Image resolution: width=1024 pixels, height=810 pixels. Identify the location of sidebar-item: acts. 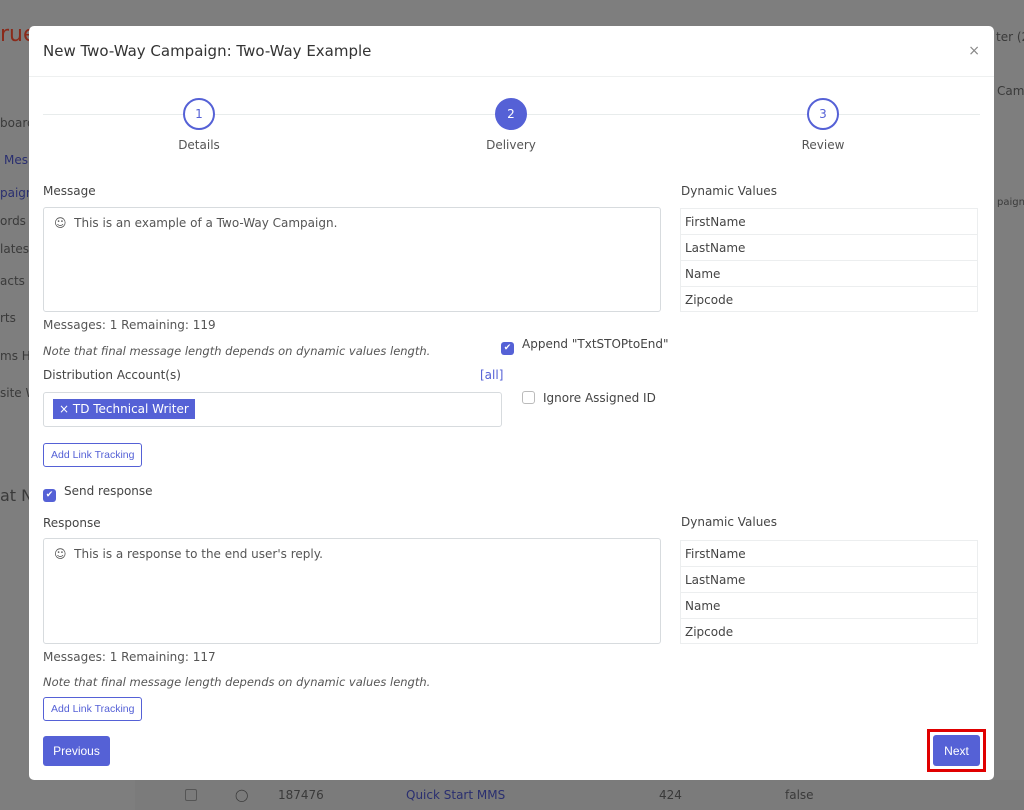
(12, 281).